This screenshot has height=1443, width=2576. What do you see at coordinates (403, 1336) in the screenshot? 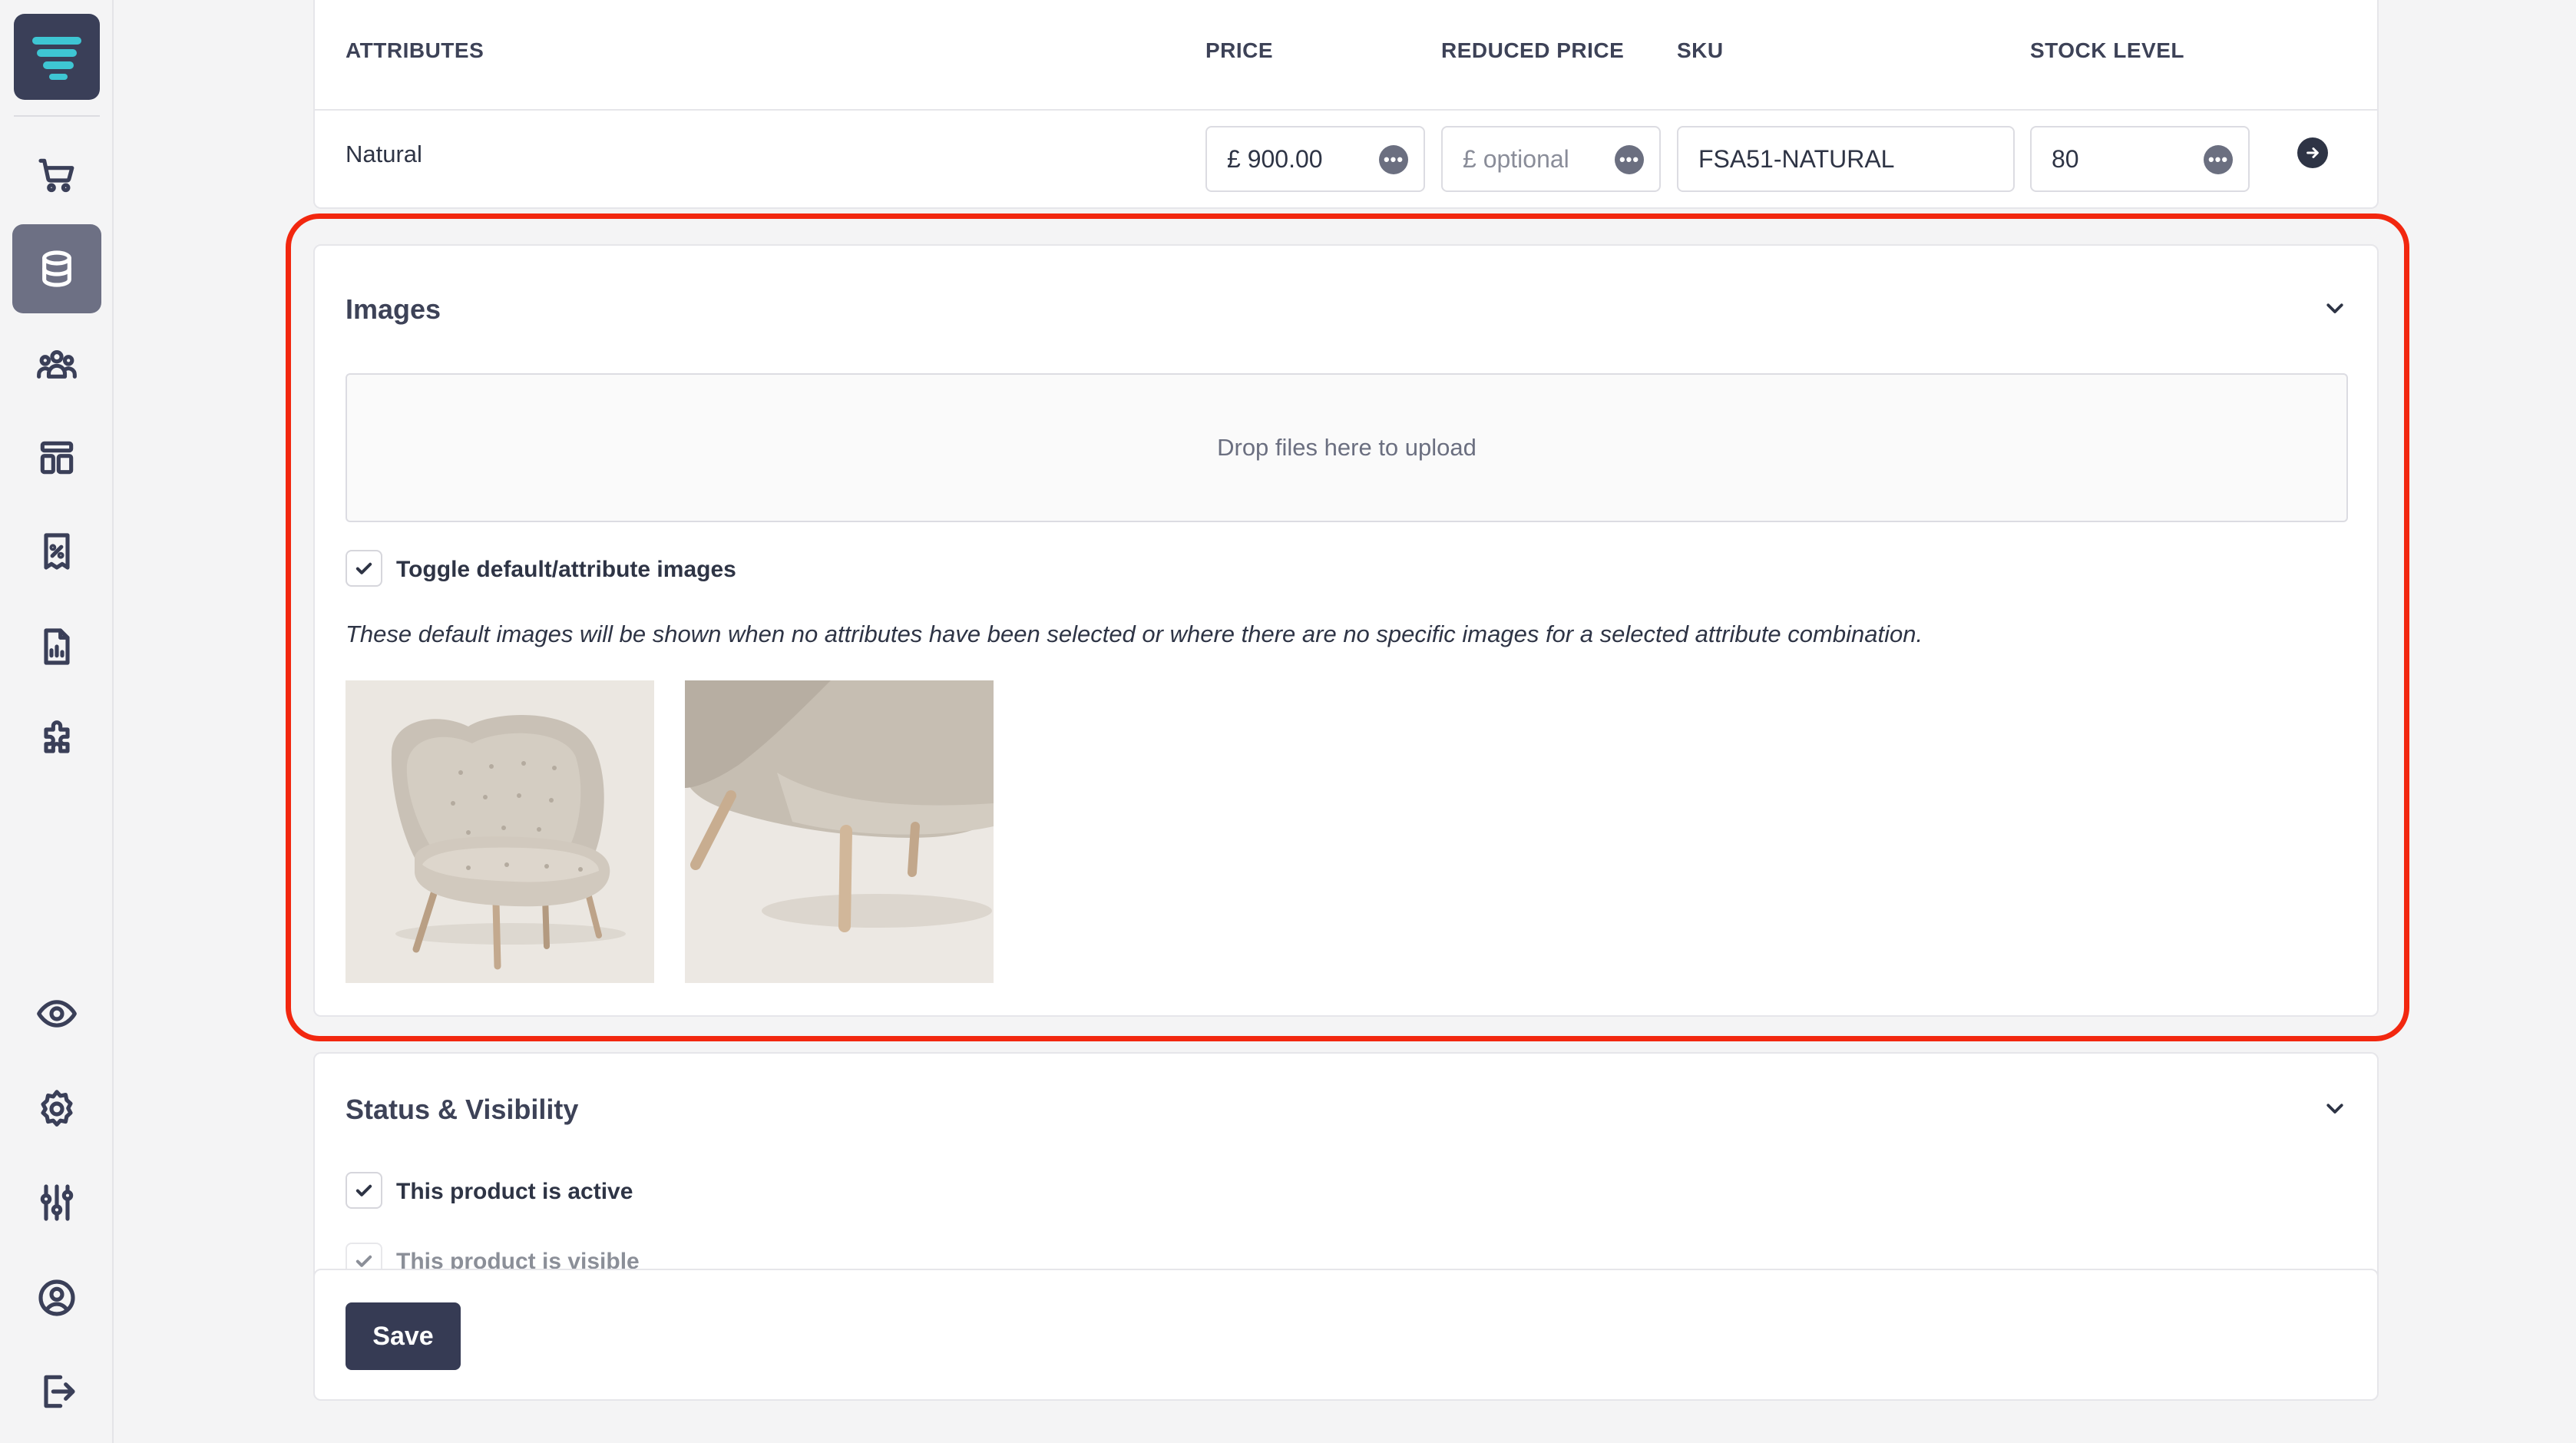
I see `save-button: Save` at bounding box center [403, 1336].